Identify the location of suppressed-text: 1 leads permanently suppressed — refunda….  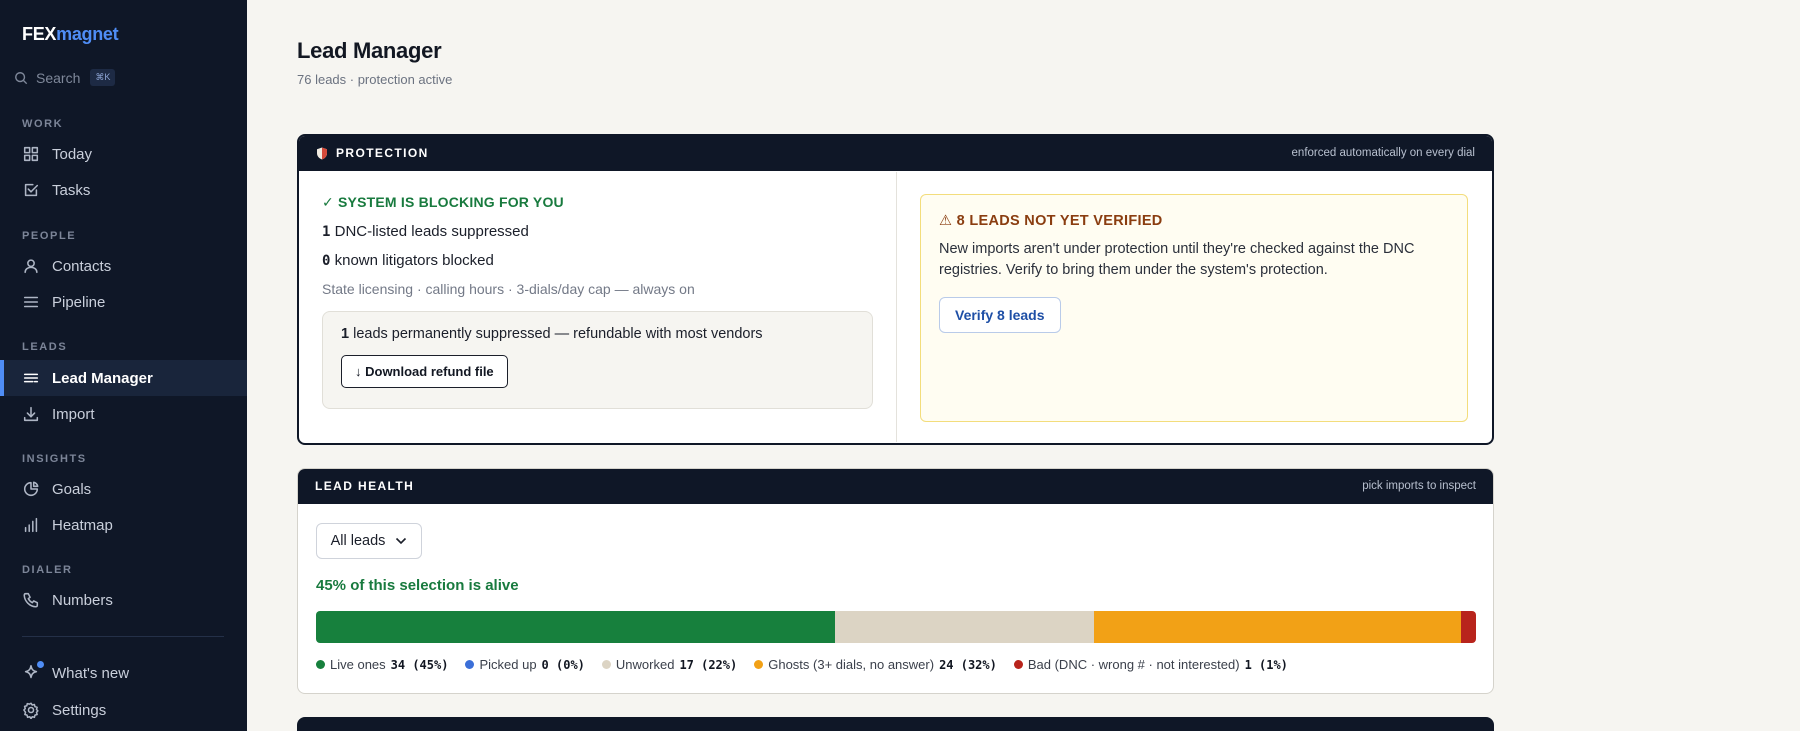
(552, 334).